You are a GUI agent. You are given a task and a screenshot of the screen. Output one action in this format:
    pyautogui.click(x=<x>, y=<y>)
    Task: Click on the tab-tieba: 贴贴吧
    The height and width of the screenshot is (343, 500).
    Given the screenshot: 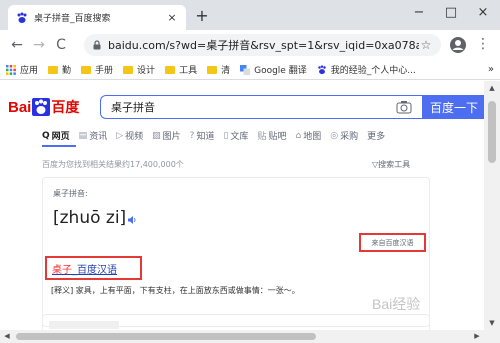 What is the action you would take?
    pyautogui.click(x=271, y=135)
    